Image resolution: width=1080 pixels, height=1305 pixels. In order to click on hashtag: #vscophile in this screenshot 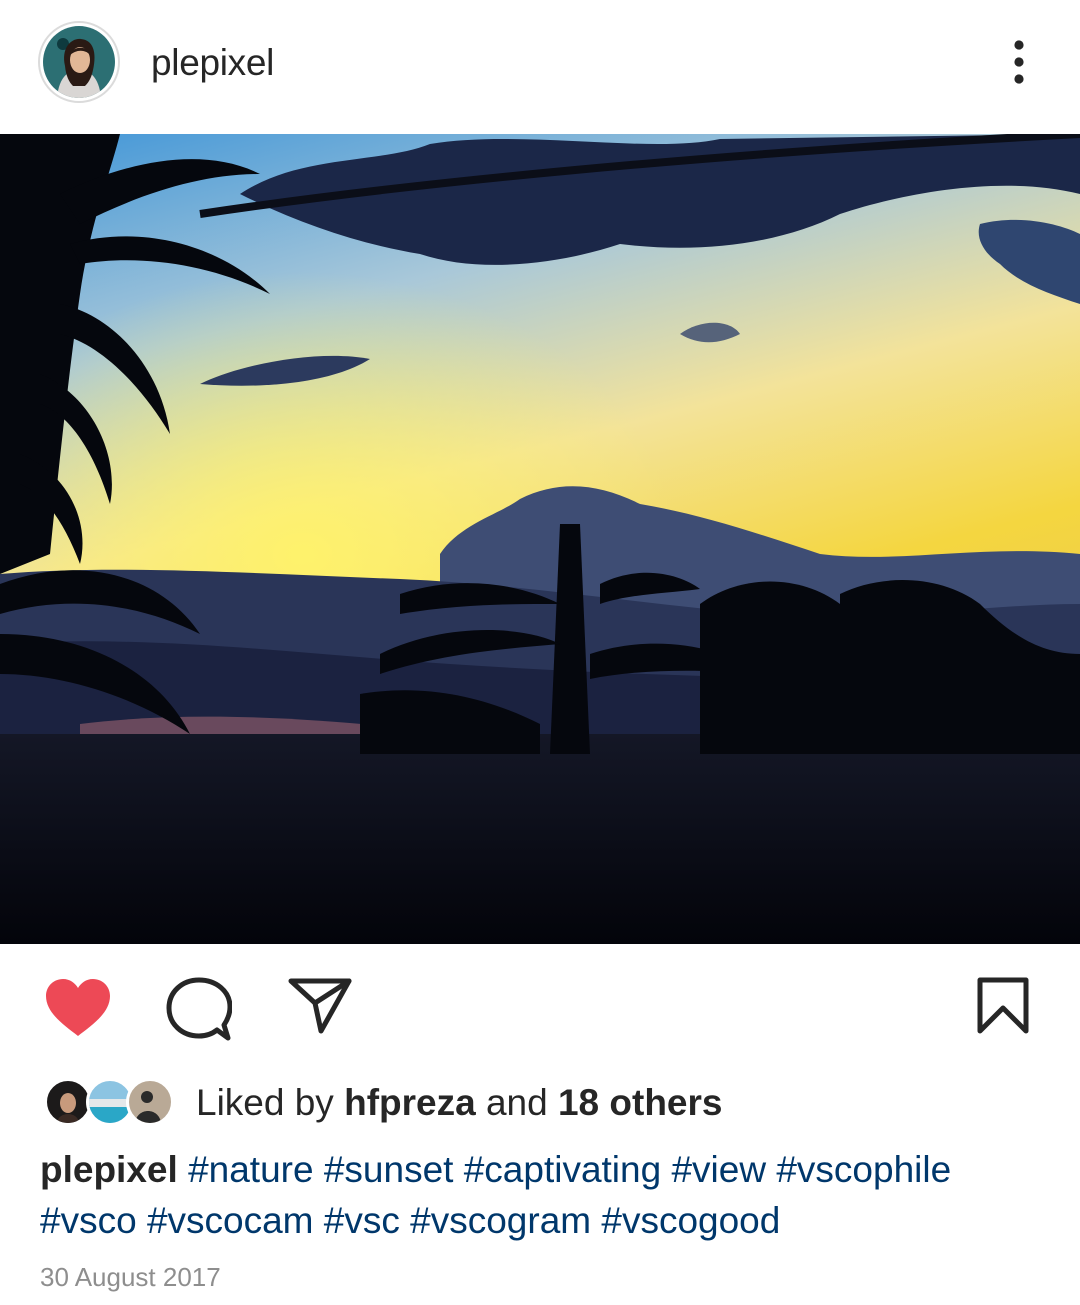, I will do `click(863, 1169)`.